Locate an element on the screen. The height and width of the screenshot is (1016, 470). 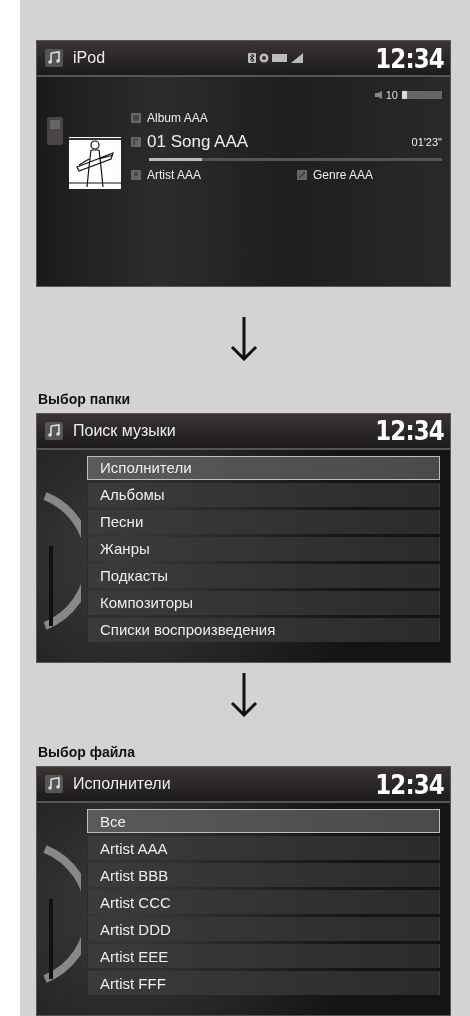
list-item: Альбомы is located at coordinates (263, 494).